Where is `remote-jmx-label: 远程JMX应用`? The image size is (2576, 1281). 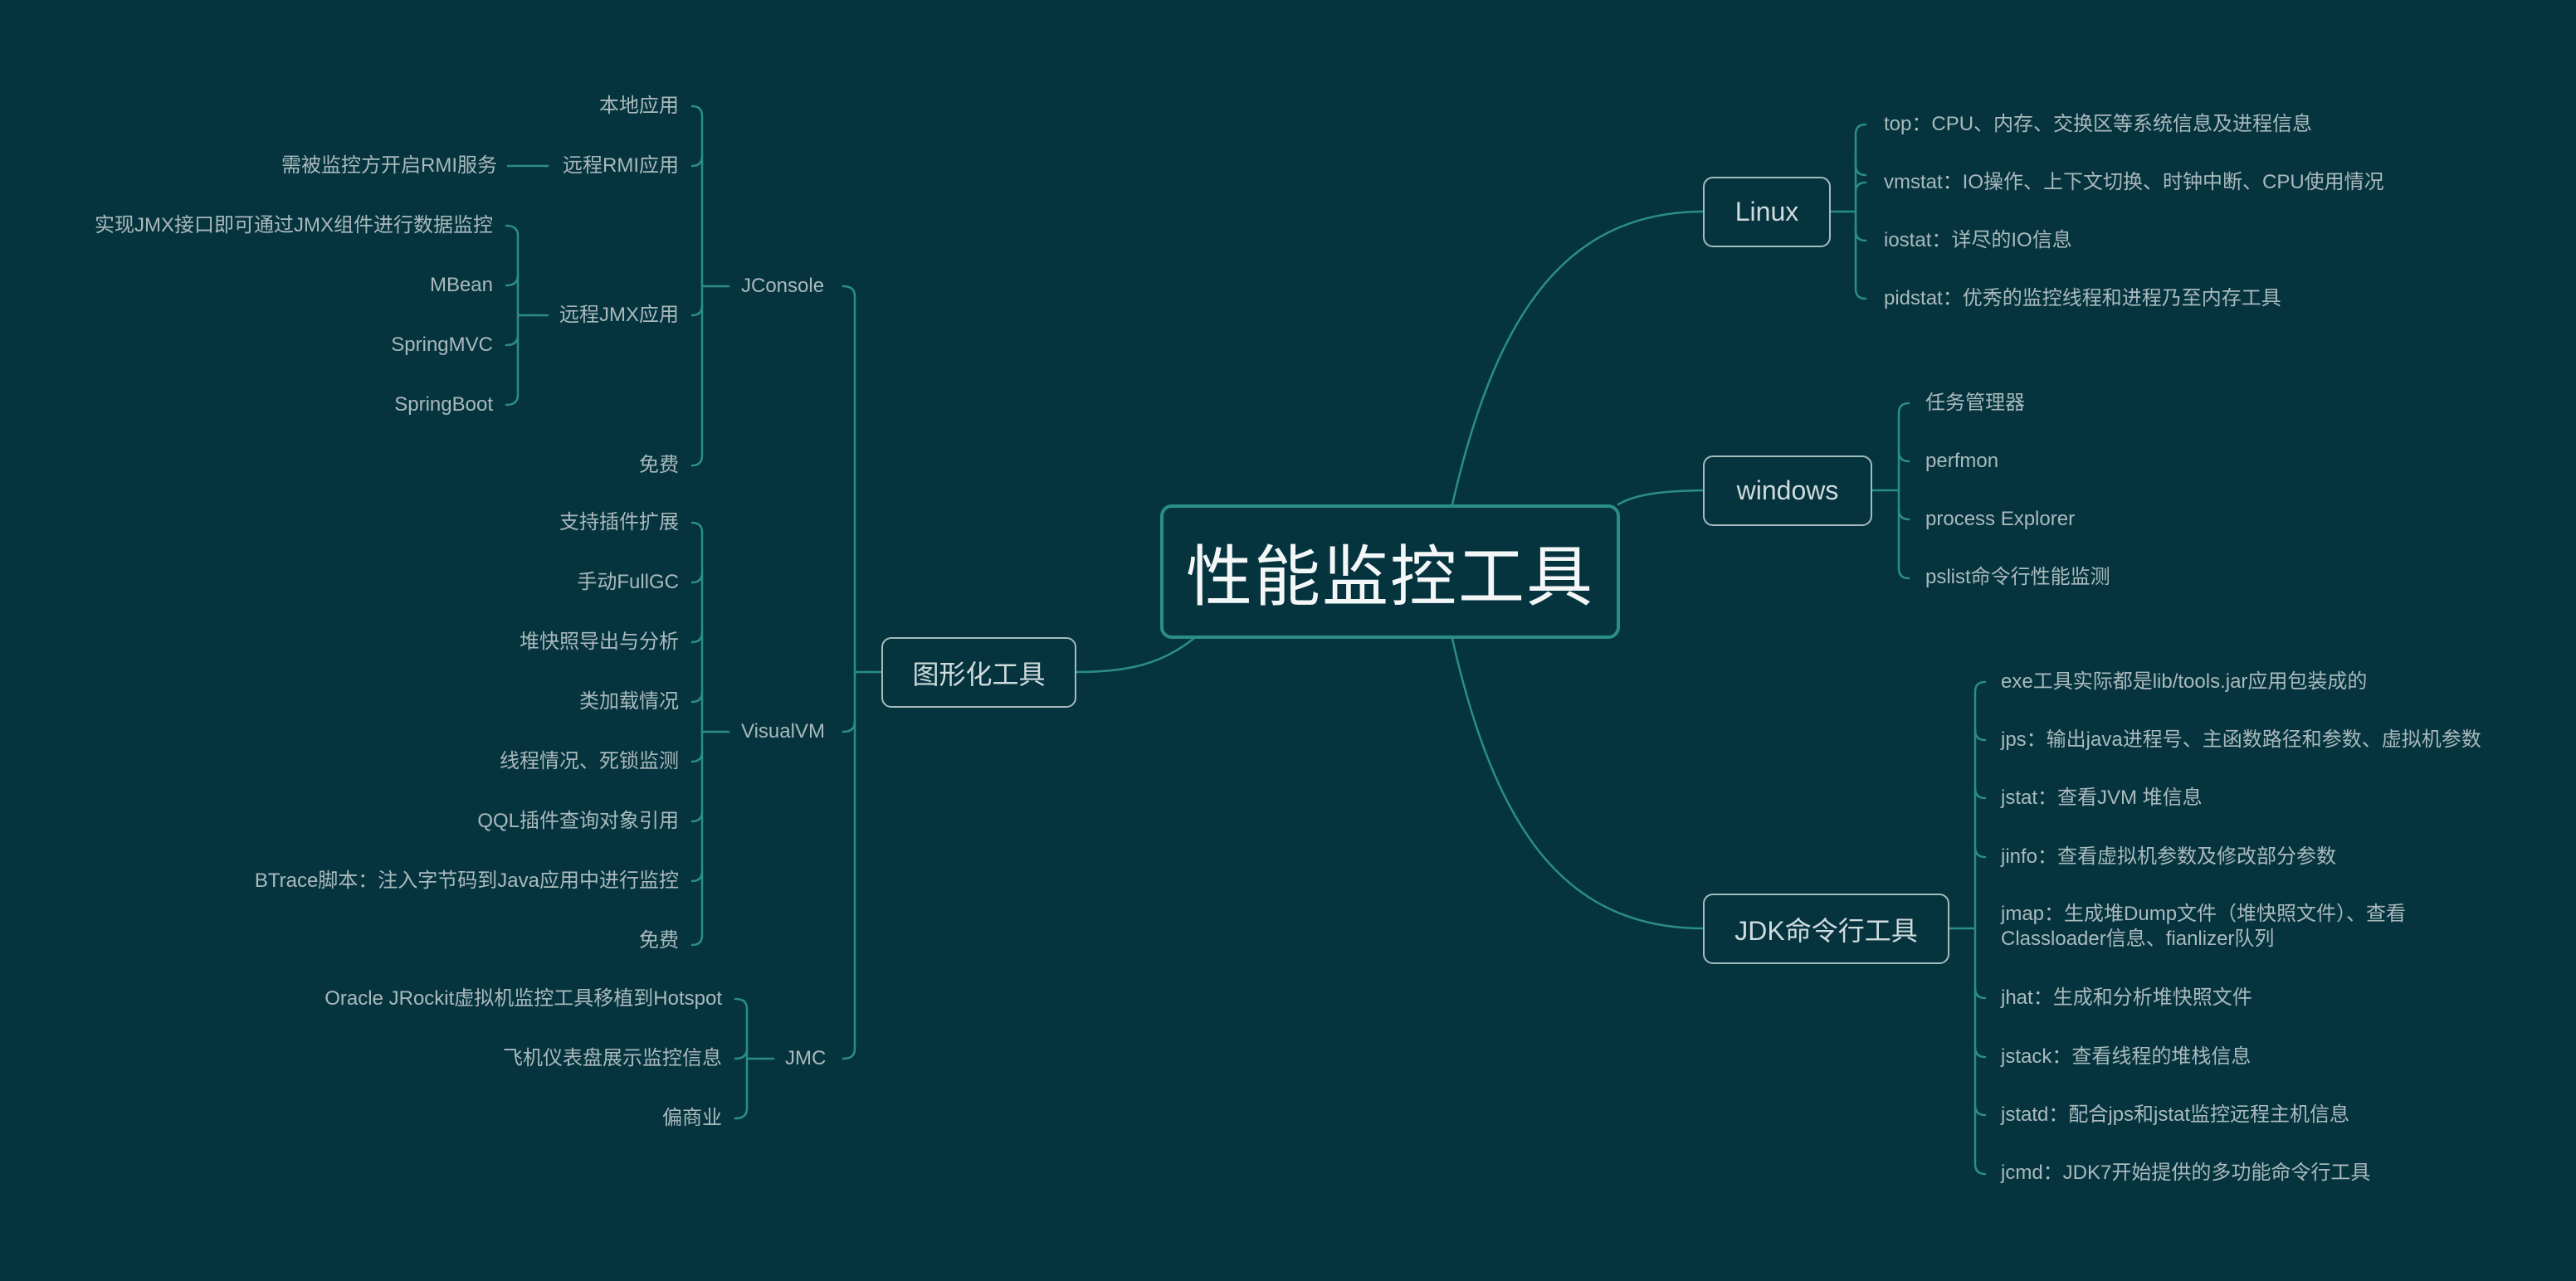 remote-jmx-label: 远程JMX应用 is located at coordinates (619, 315).